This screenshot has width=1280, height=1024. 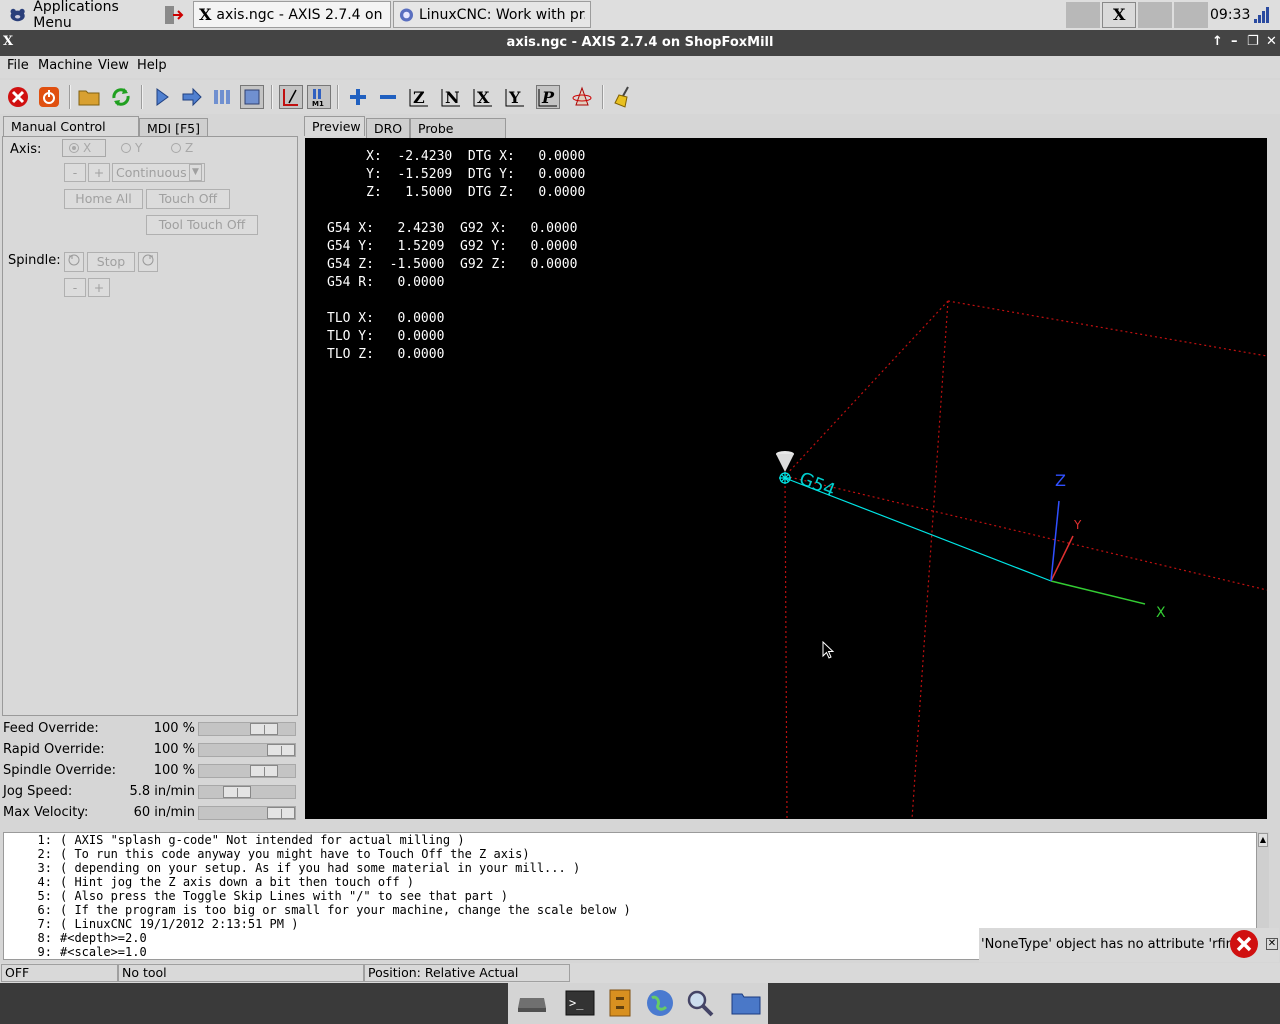 I want to click on pause-program-button, so click(x=222, y=97).